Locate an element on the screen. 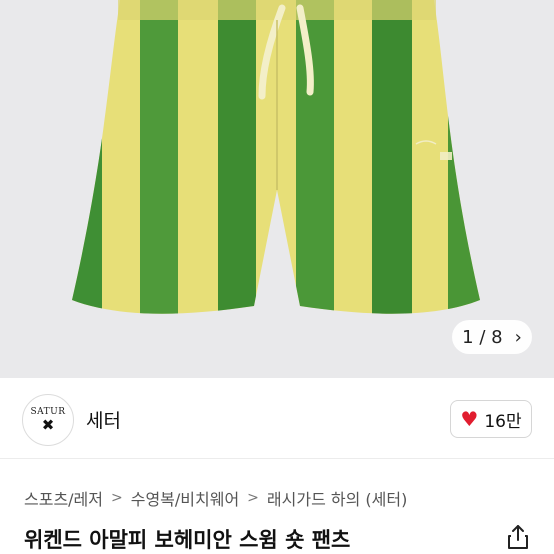  logo-cross-icon: ✖ is located at coordinates (48, 425).